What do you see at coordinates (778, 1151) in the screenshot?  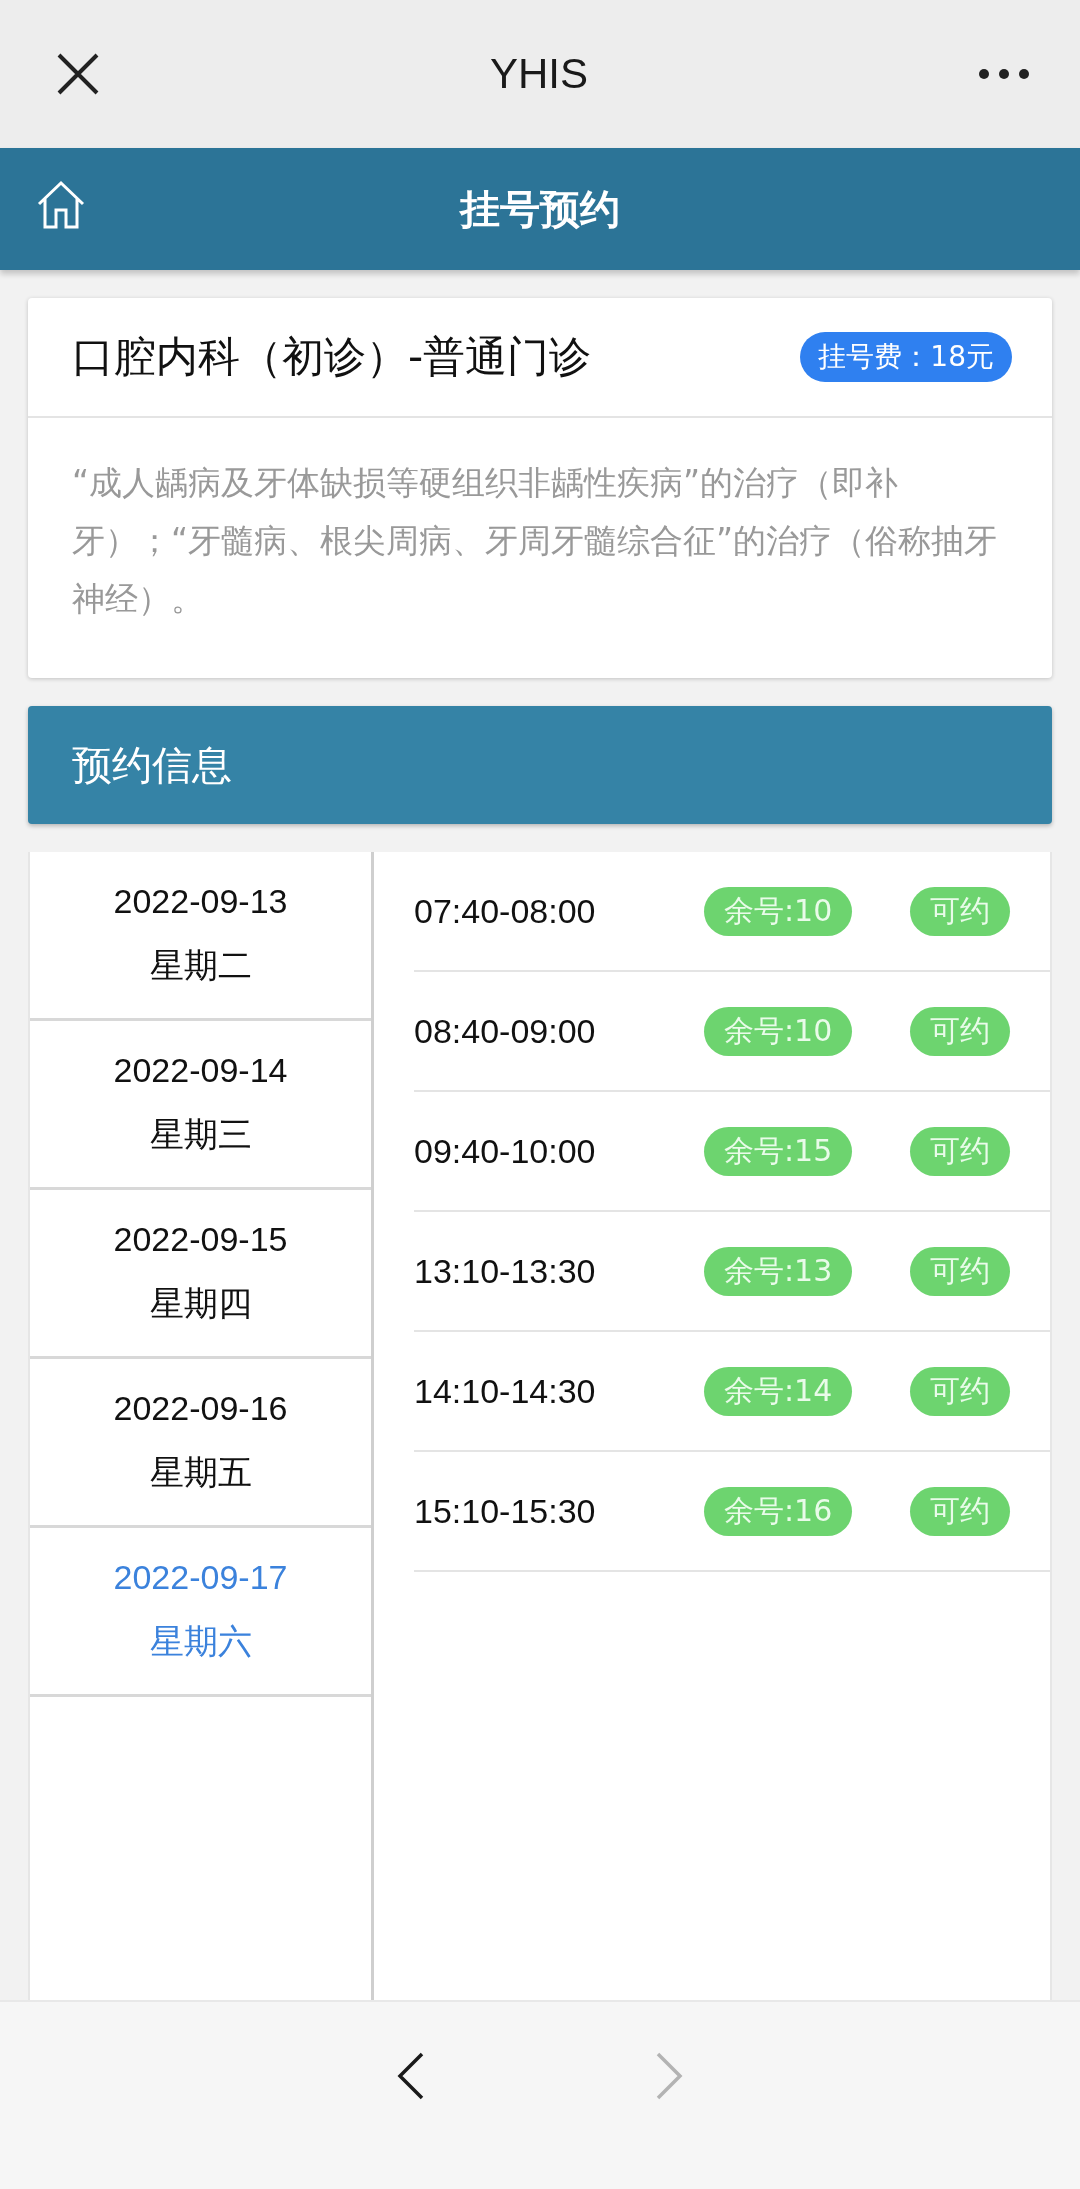 I see `remaining-badge: 余号:15` at bounding box center [778, 1151].